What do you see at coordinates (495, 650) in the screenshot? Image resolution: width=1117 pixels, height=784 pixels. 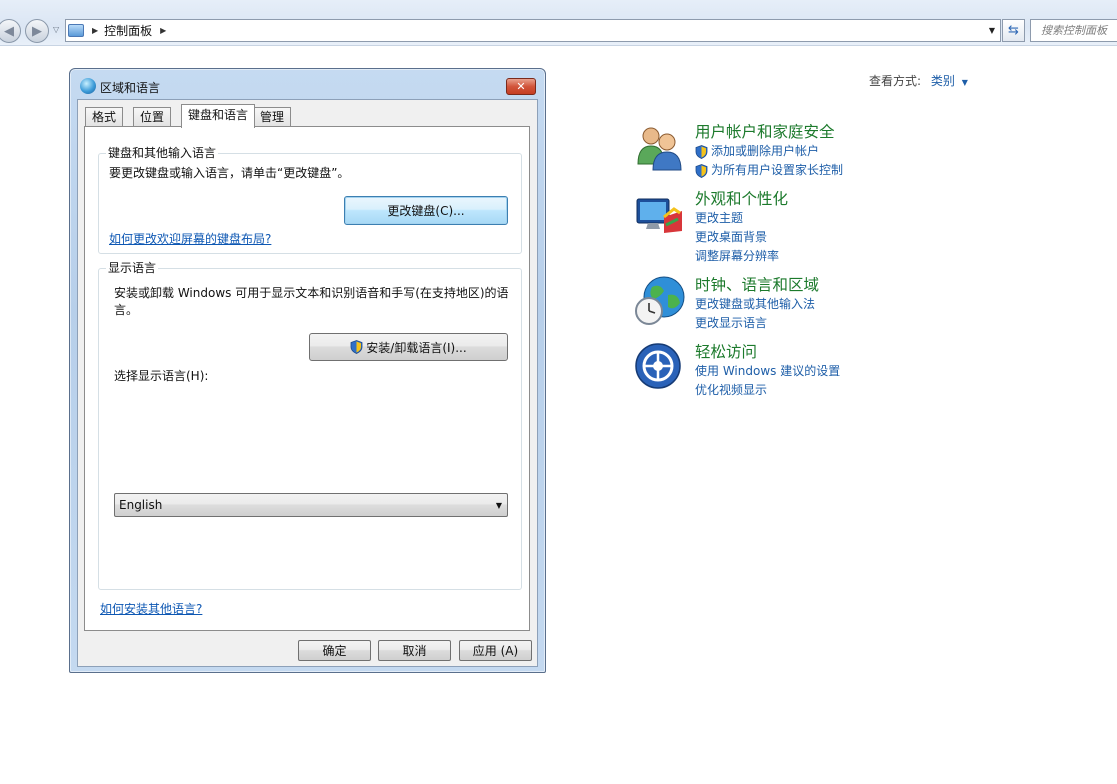 I see `apply-button: 应用 (A)` at bounding box center [495, 650].